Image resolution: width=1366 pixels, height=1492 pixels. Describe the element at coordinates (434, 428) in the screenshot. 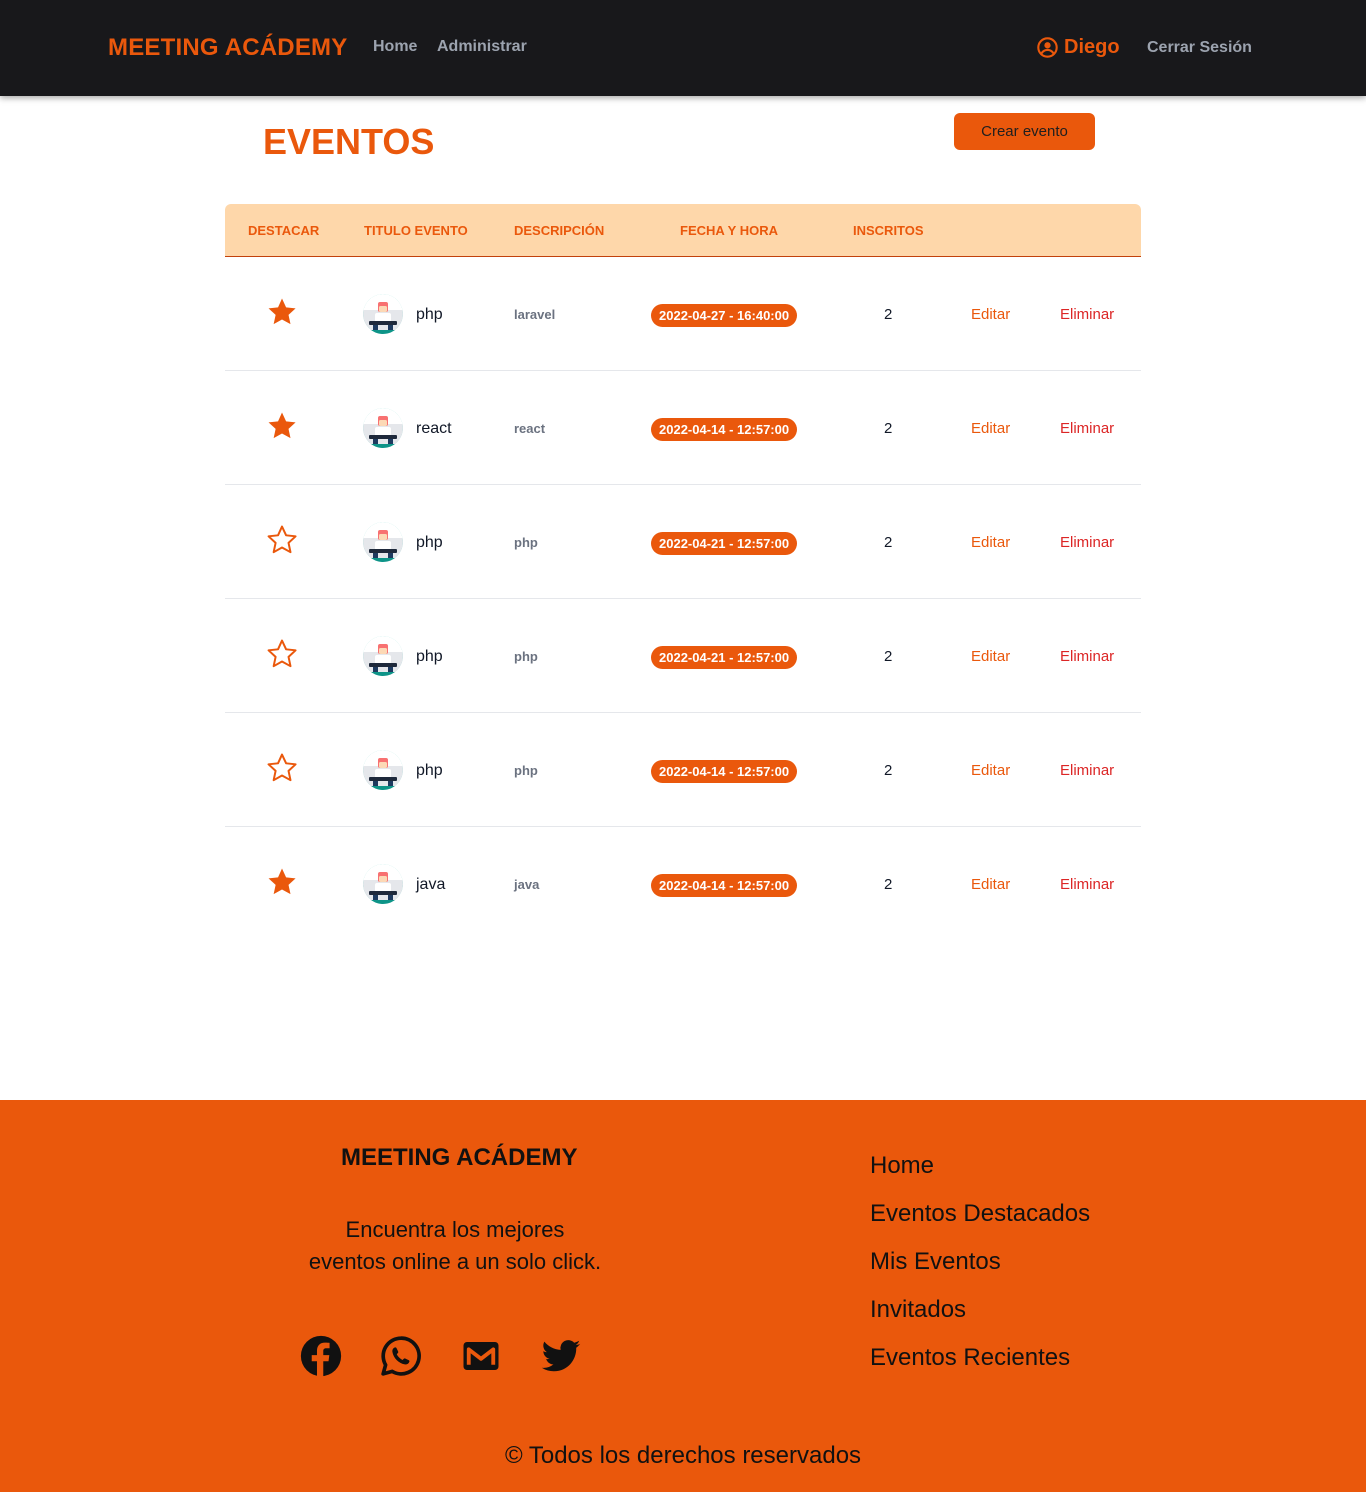

I see `event-title: react` at that location.